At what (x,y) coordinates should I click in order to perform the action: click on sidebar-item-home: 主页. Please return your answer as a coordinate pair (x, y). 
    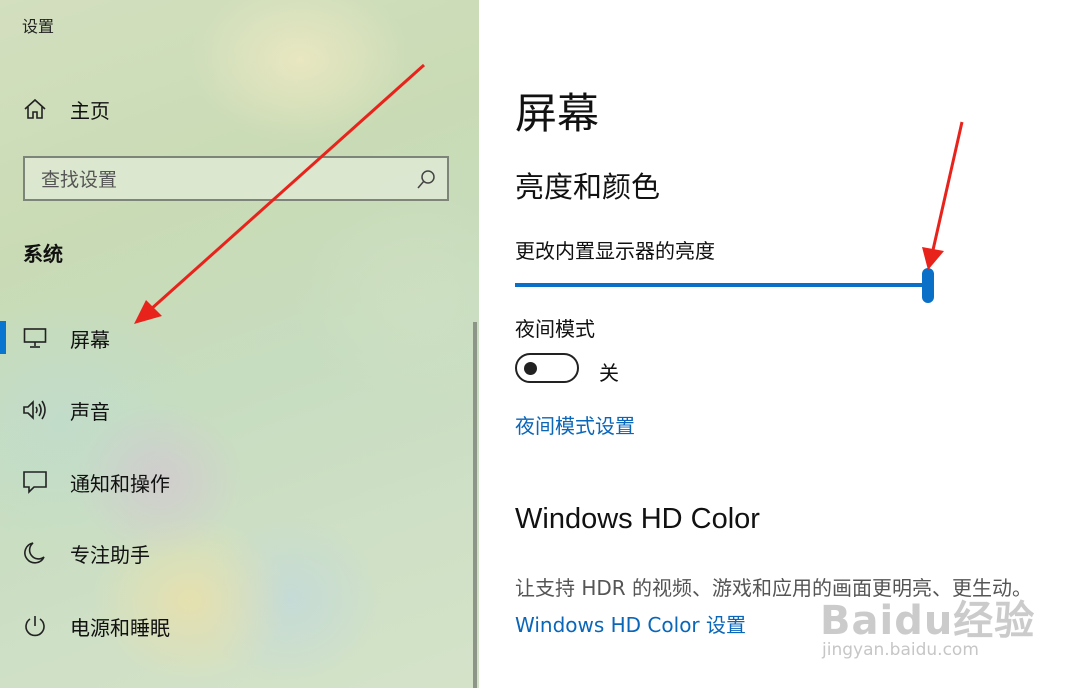
    Looking at the image, I should click on (235, 109).